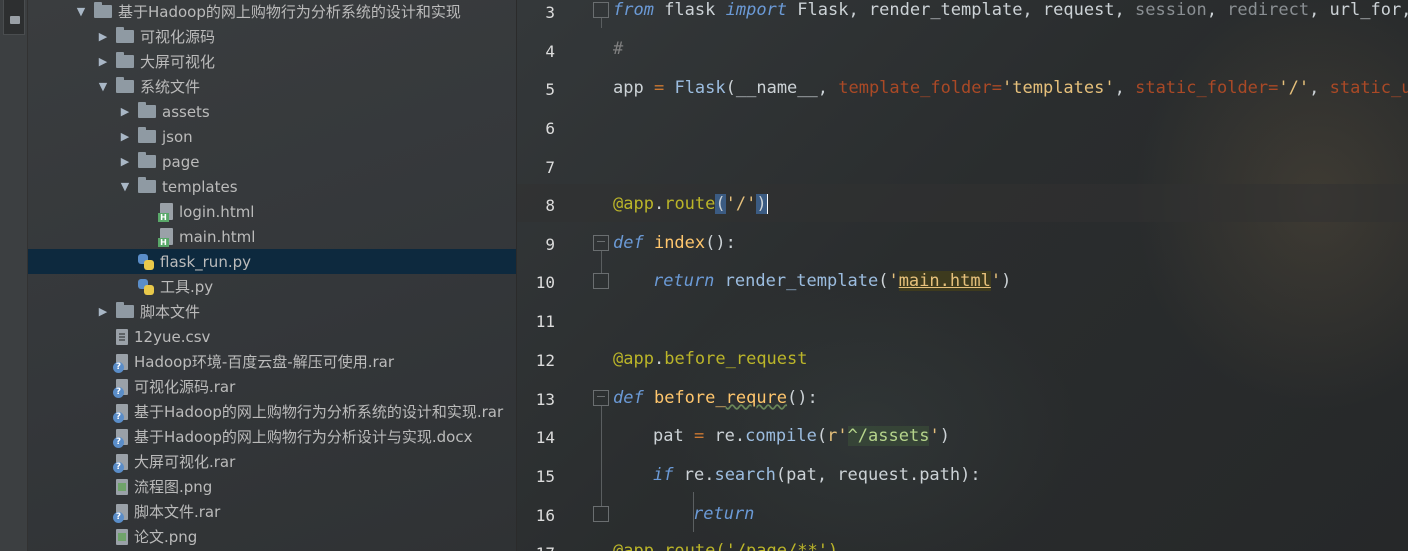 The height and width of the screenshot is (551, 1408). What do you see at coordinates (166, 537) in the screenshot?
I see `tree-item-label: 论文.png` at bounding box center [166, 537].